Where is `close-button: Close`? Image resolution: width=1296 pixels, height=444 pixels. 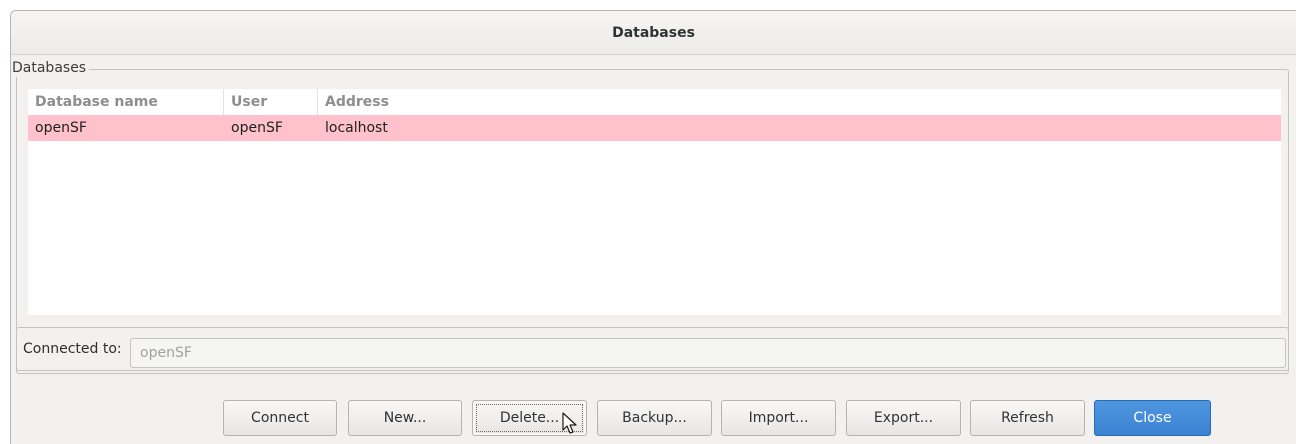 close-button: Close is located at coordinates (1152, 418).